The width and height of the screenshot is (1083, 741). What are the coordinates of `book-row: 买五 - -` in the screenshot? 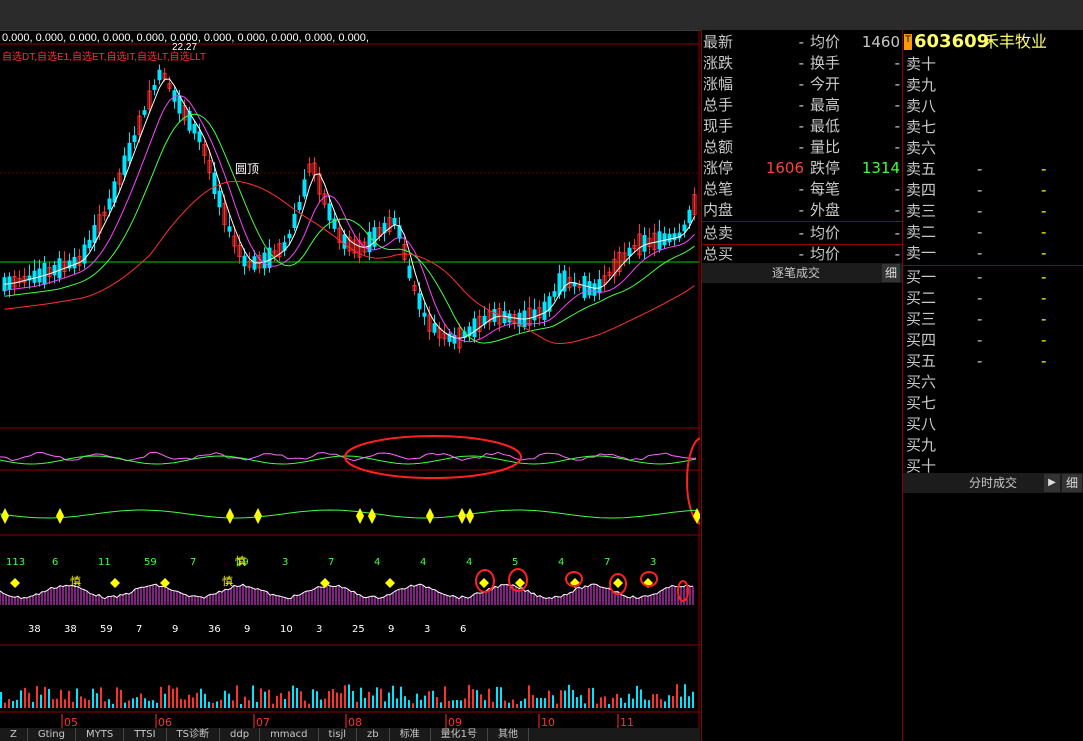 It's located at (993, 361).